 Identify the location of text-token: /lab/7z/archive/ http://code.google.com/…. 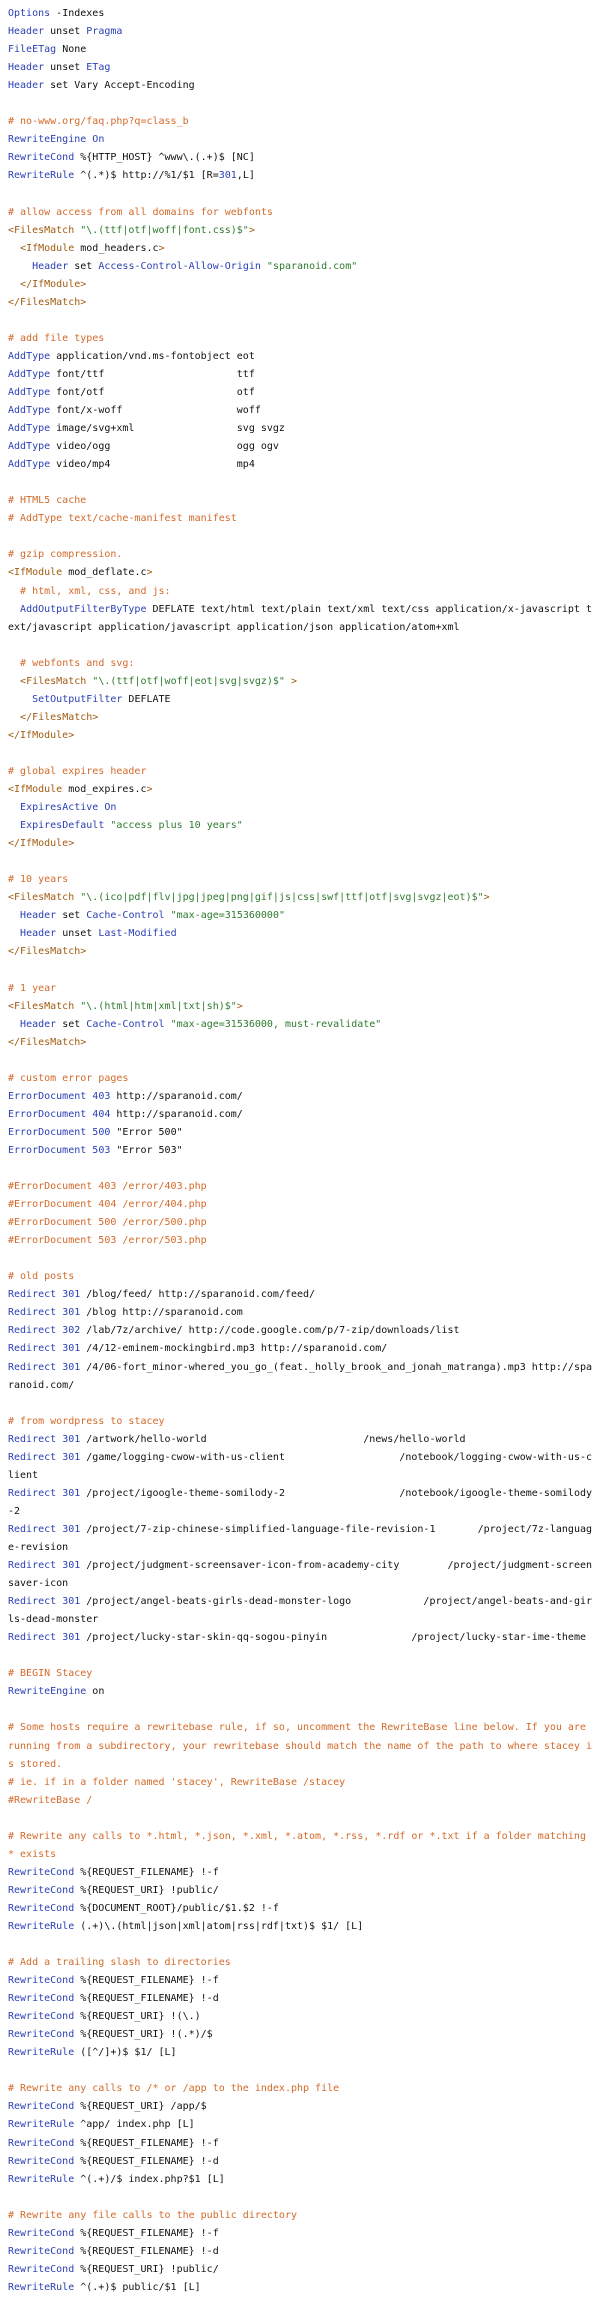
(273, 1331).